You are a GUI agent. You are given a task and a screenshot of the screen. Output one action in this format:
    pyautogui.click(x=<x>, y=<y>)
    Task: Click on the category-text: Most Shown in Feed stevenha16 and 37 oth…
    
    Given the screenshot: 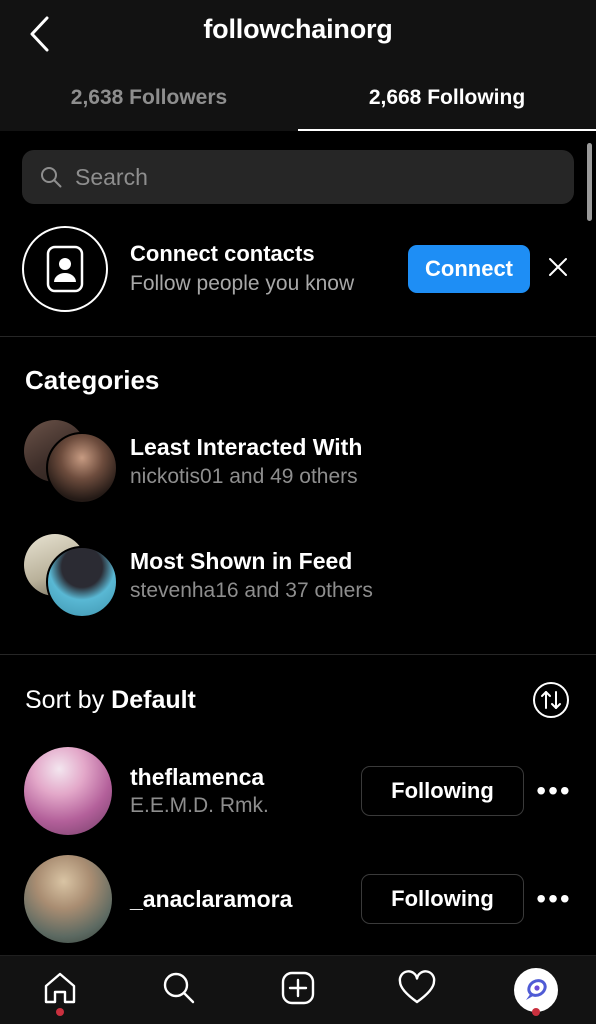 What is the action you would take?
    pyautogui.click(x=251, y=575)
    